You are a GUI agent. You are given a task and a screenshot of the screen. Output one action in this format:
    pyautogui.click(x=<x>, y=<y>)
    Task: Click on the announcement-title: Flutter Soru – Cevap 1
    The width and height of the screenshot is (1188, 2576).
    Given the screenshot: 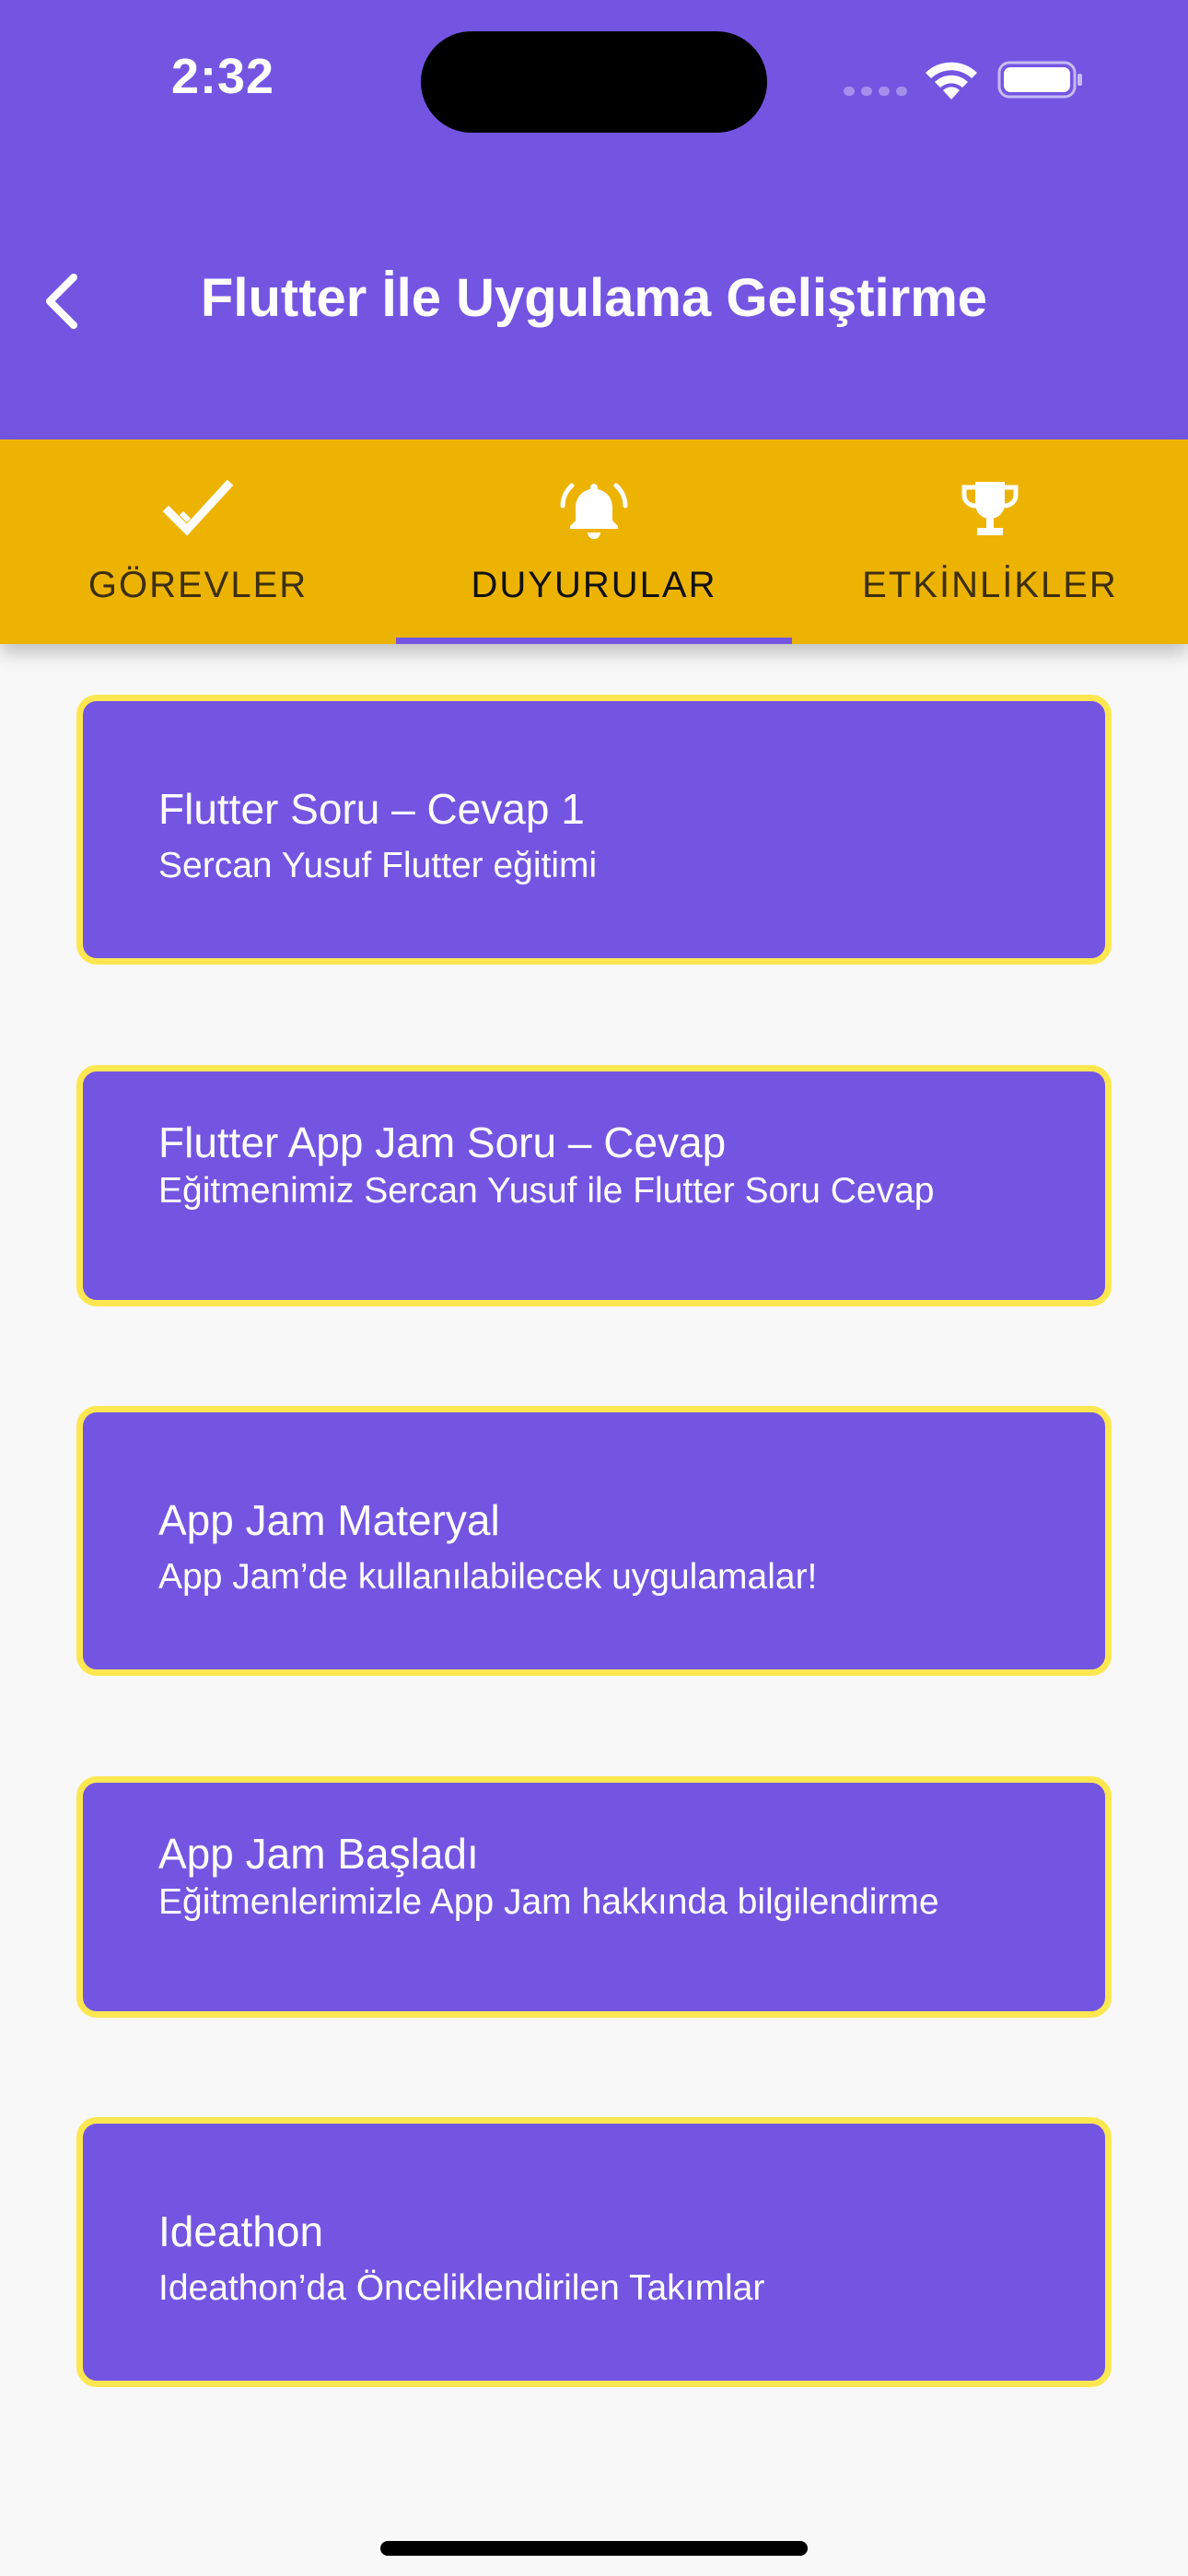 What is the action you would take?
    pyautogui.click(x=371, y=809)
    